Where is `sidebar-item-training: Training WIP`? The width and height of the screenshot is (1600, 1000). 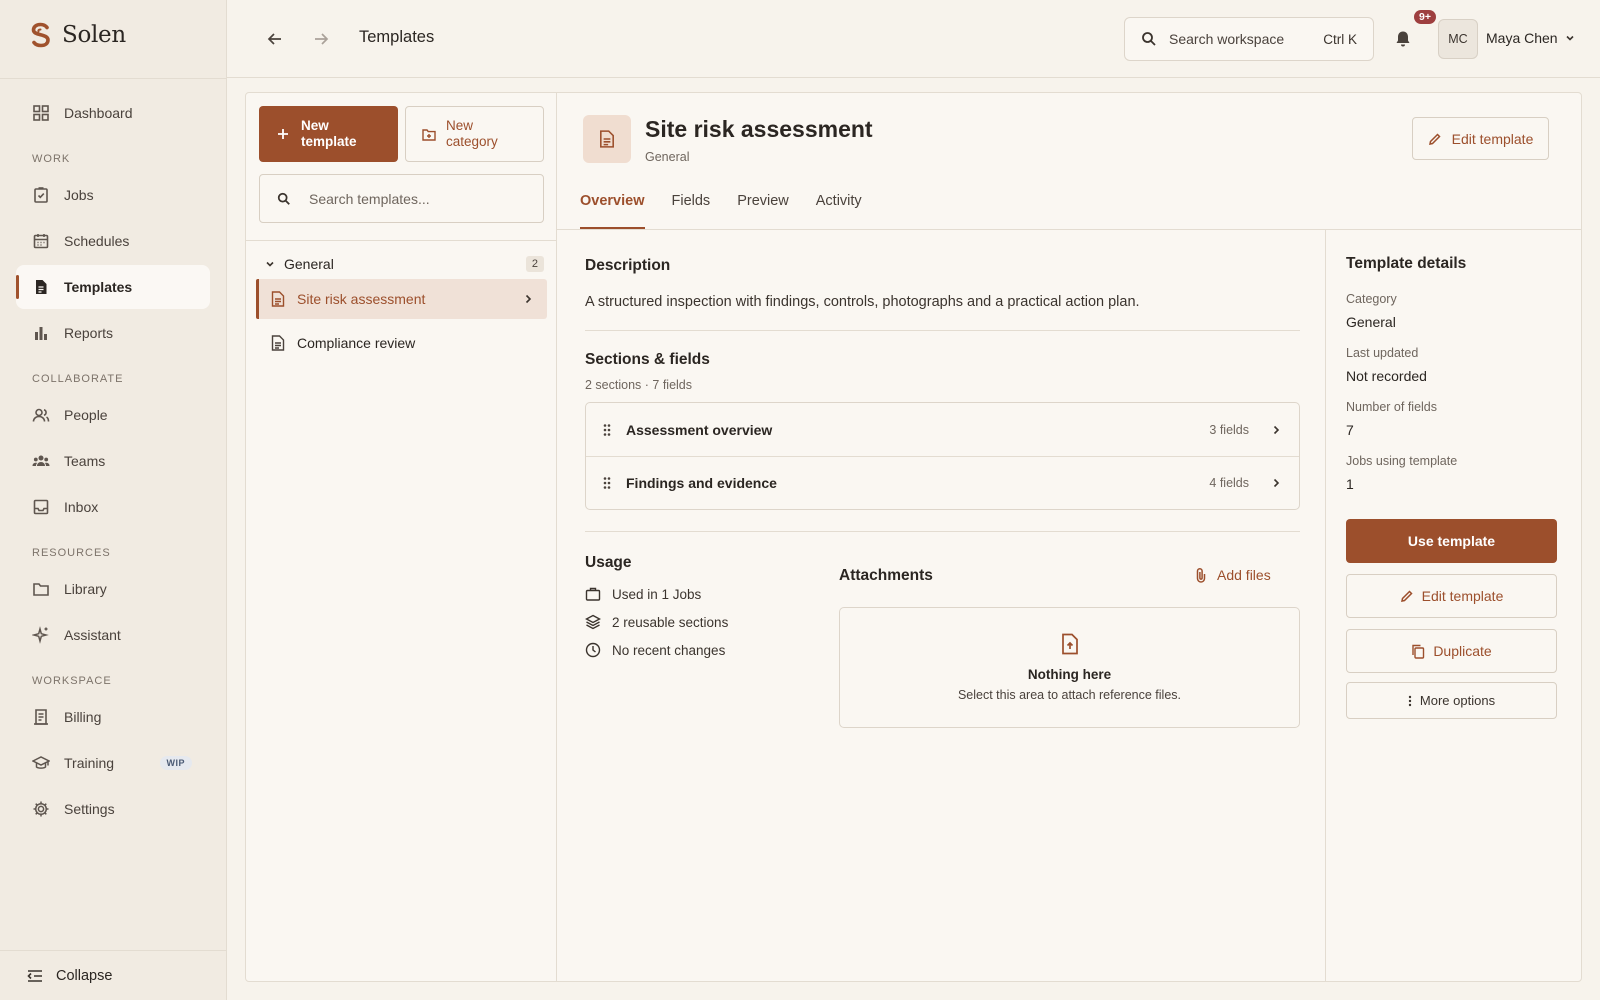
sidebar-item-training: Training WIP is located at coordinates (113, 763).